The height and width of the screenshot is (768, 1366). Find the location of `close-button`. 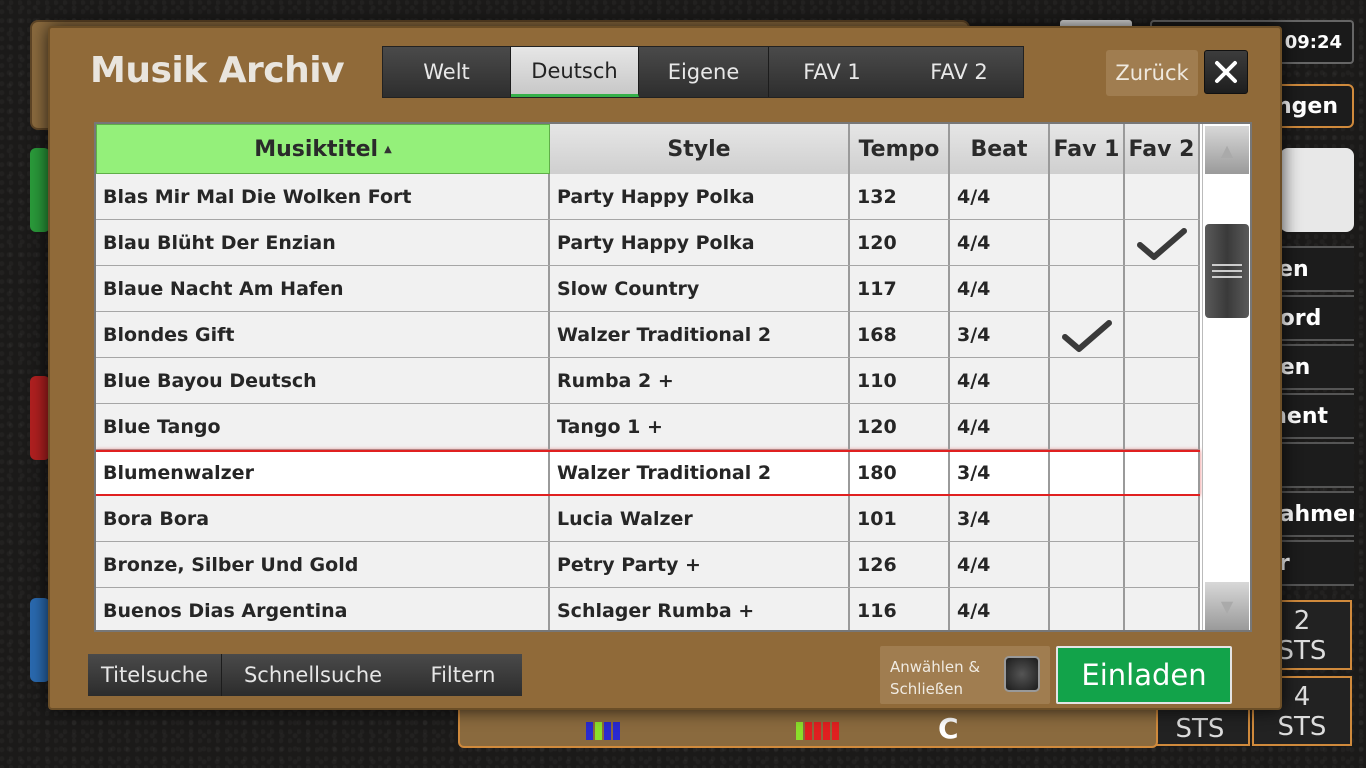

close-button is located at coordinates (1226, 72).